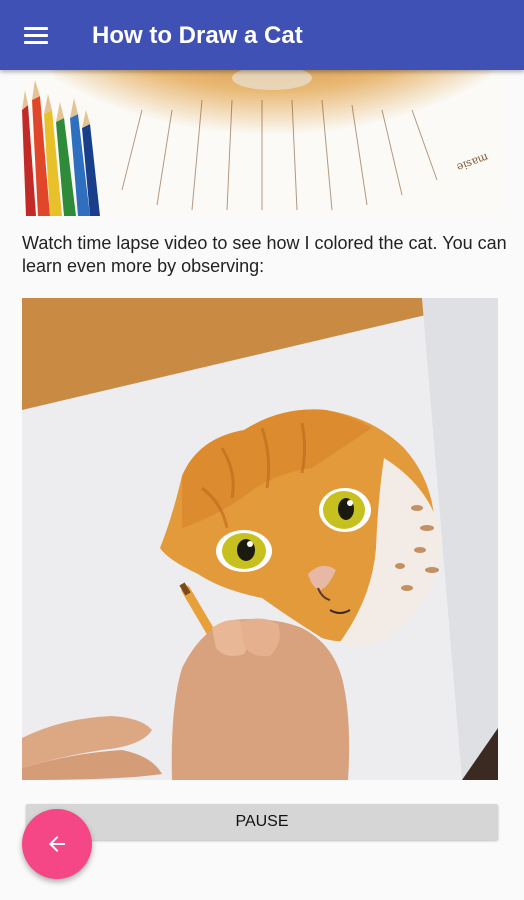 The height and width of the screenshot is (900, 524). I want to click on page-title: How to Draw a Cat, so click(197, 35).